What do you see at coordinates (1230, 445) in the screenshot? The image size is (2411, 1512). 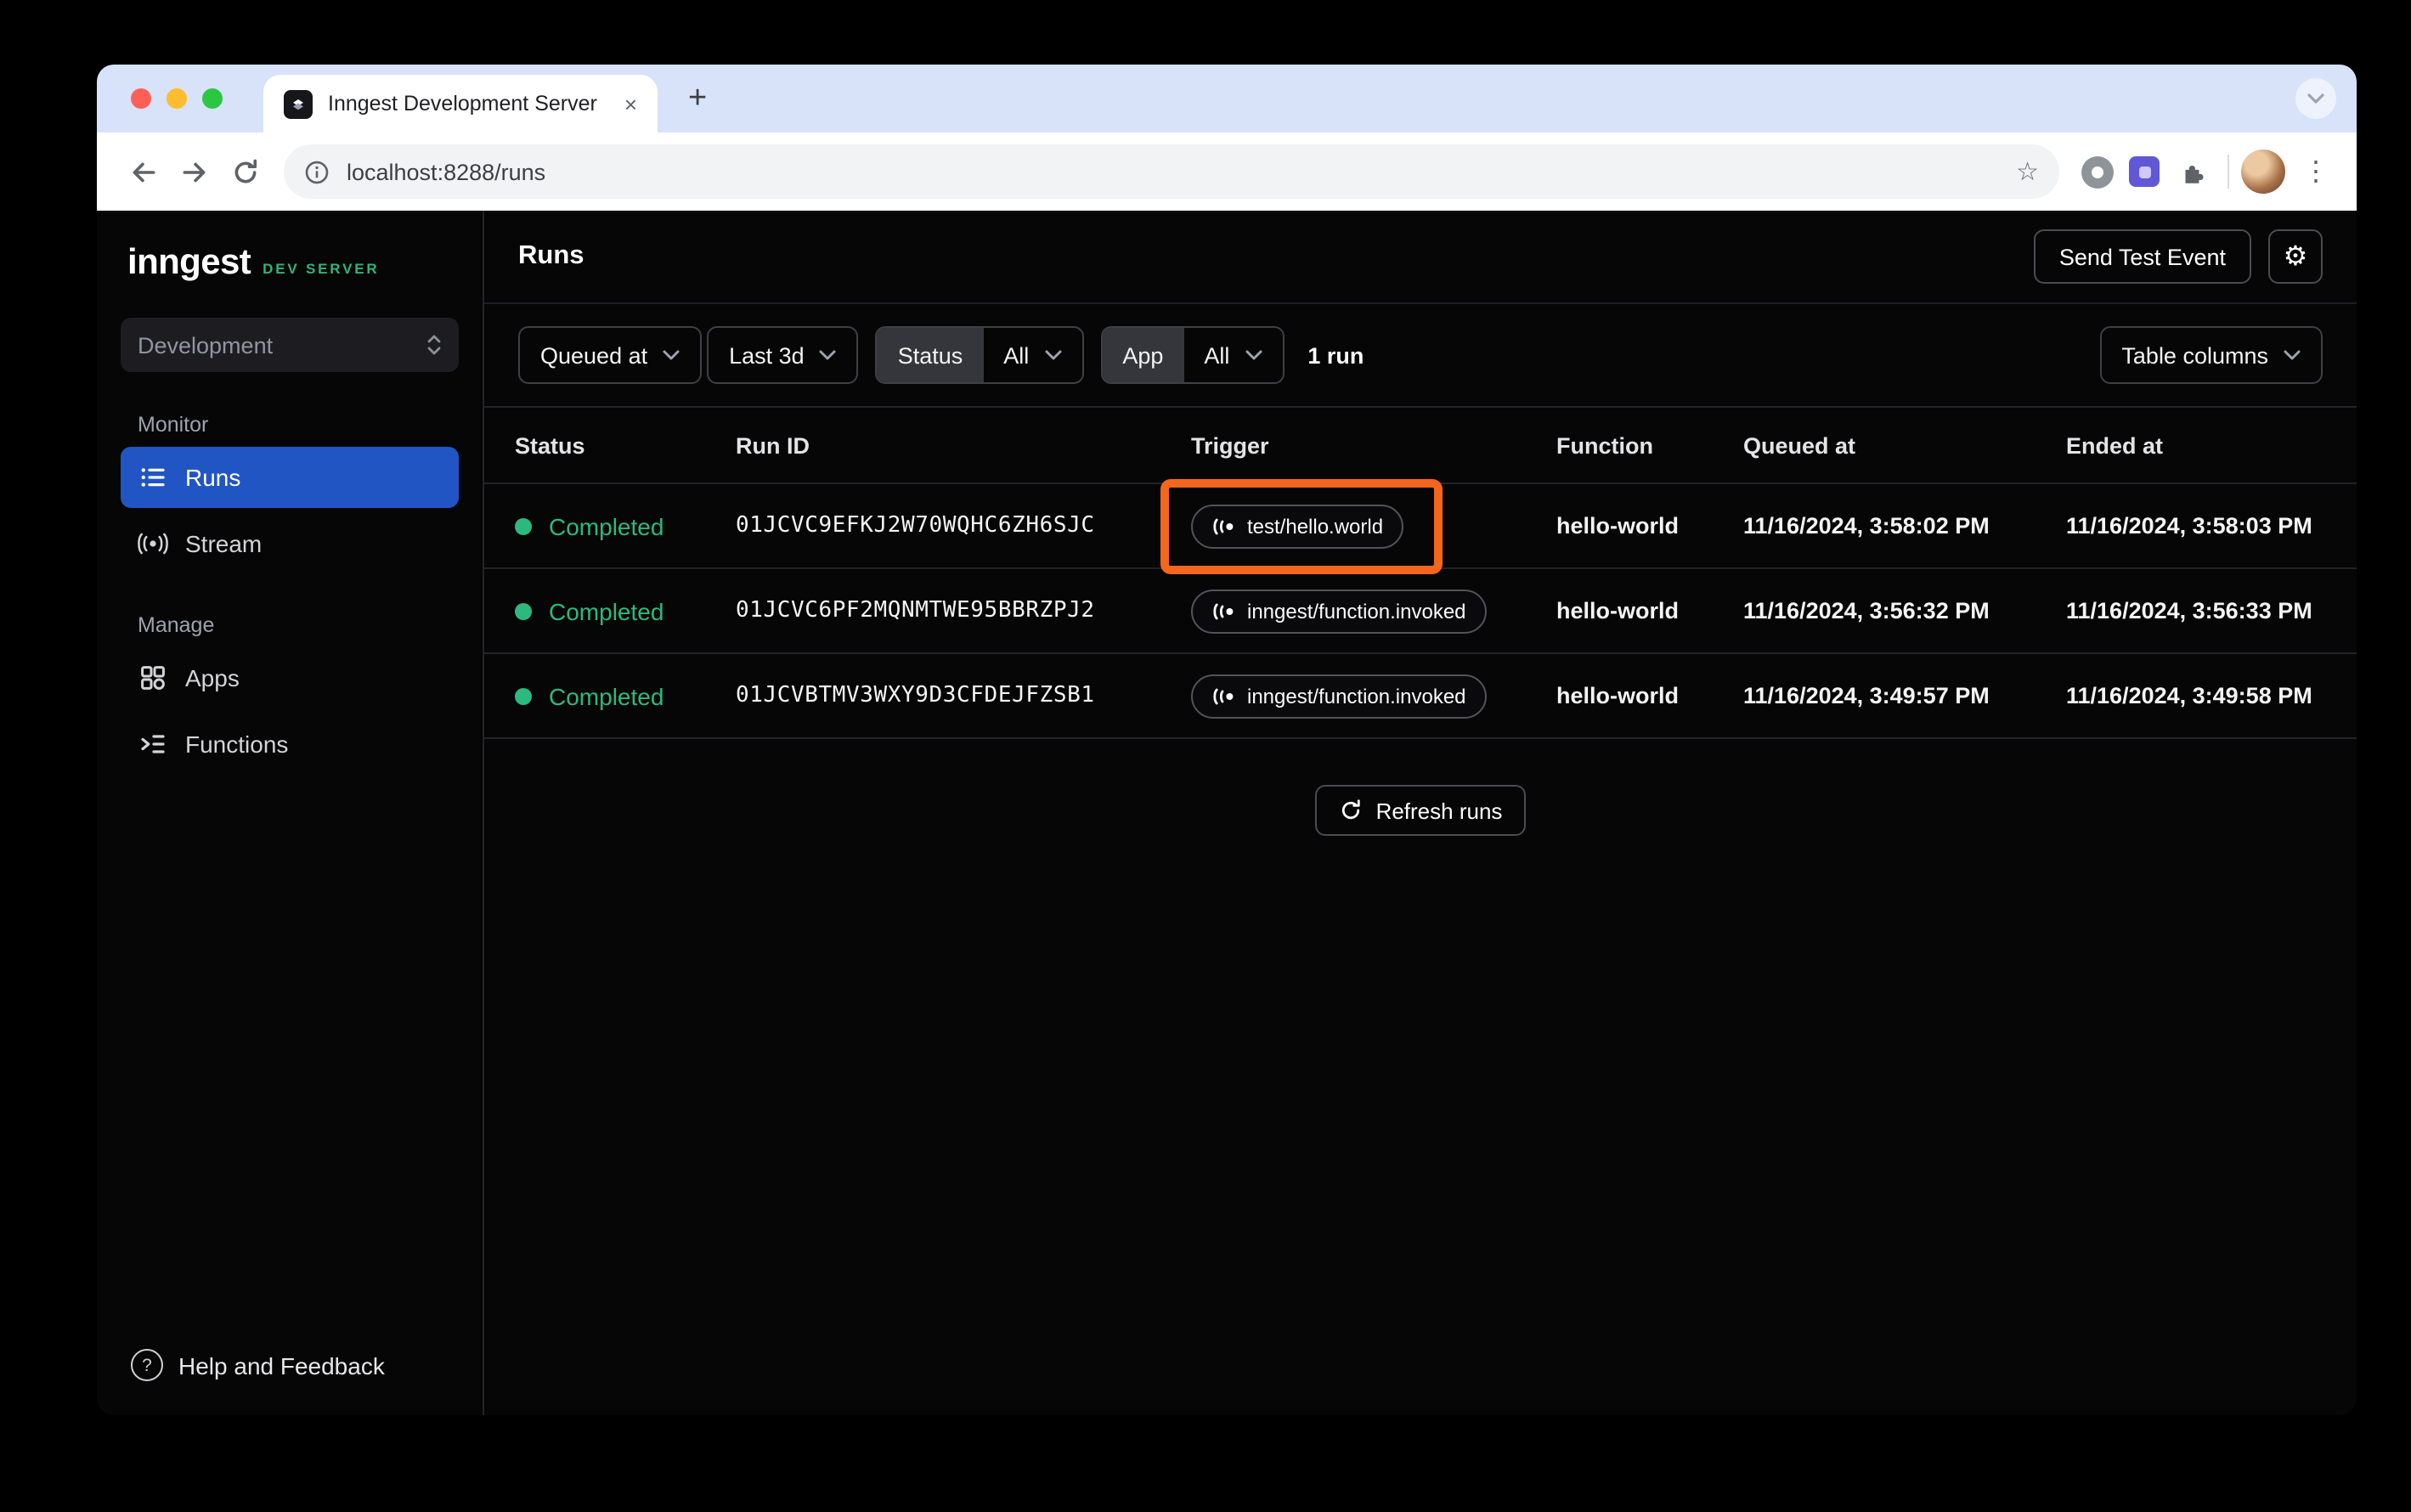 I see `column-header-trigger: Trigger` at bounding box center [1230, 445].